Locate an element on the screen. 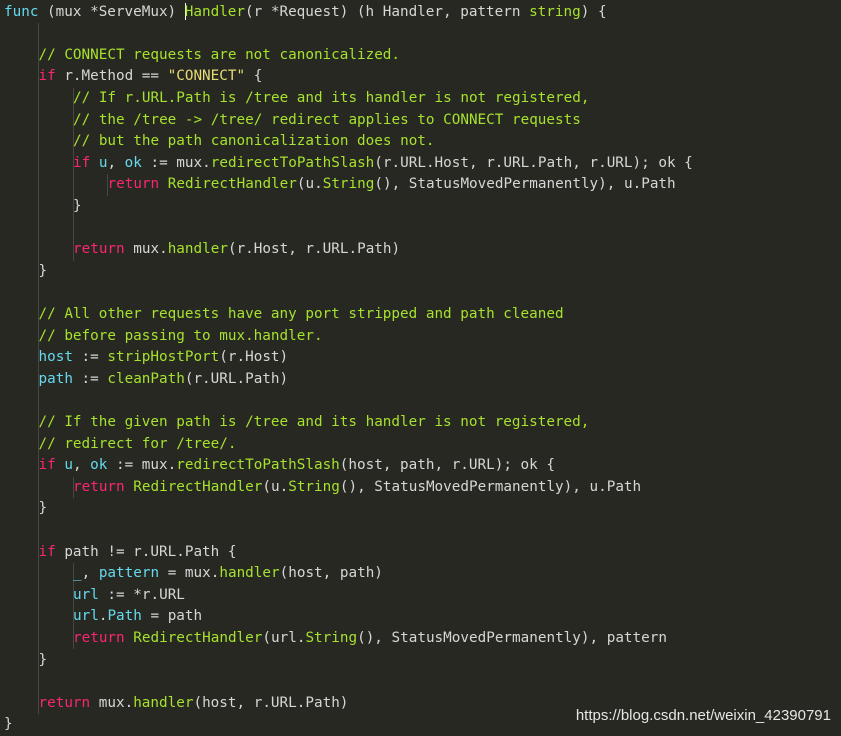  watermark-text: https://blog.csdn.net/weixin_42390791 is located at coordinates (703, 715).